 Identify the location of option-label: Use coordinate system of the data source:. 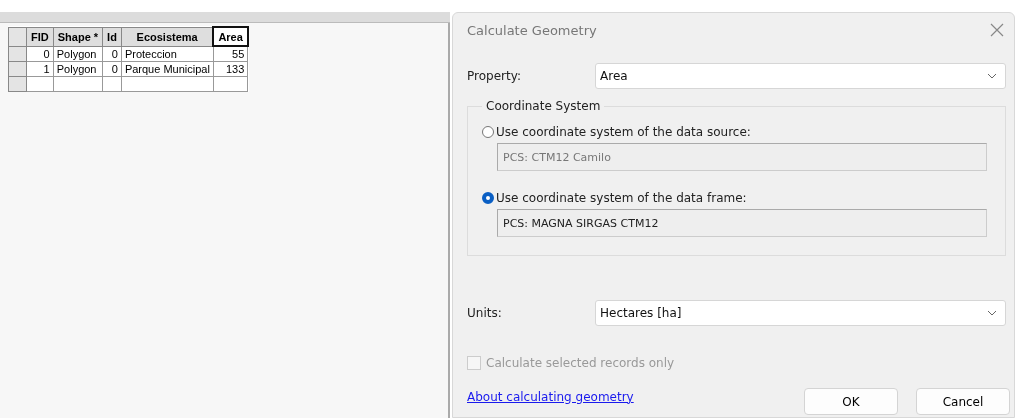
(623, 132).